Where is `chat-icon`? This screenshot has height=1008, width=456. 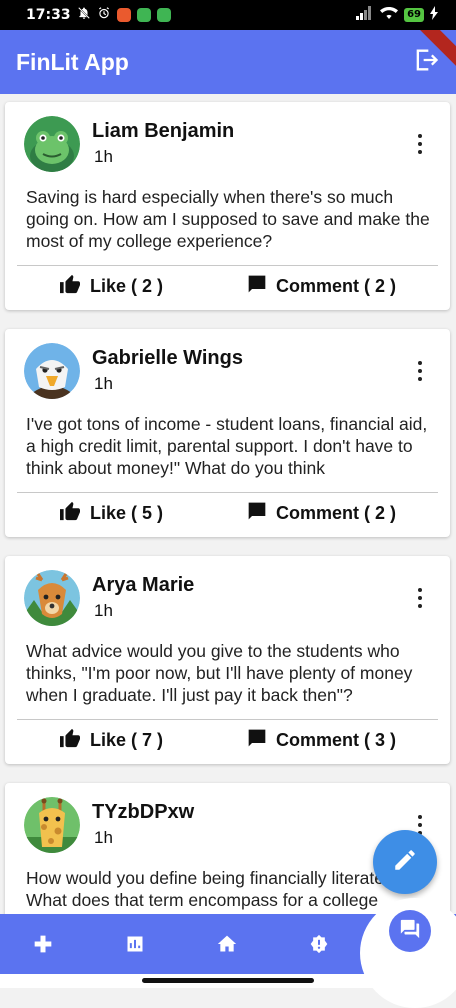
chat-icon is located at coordinates (410, 931).